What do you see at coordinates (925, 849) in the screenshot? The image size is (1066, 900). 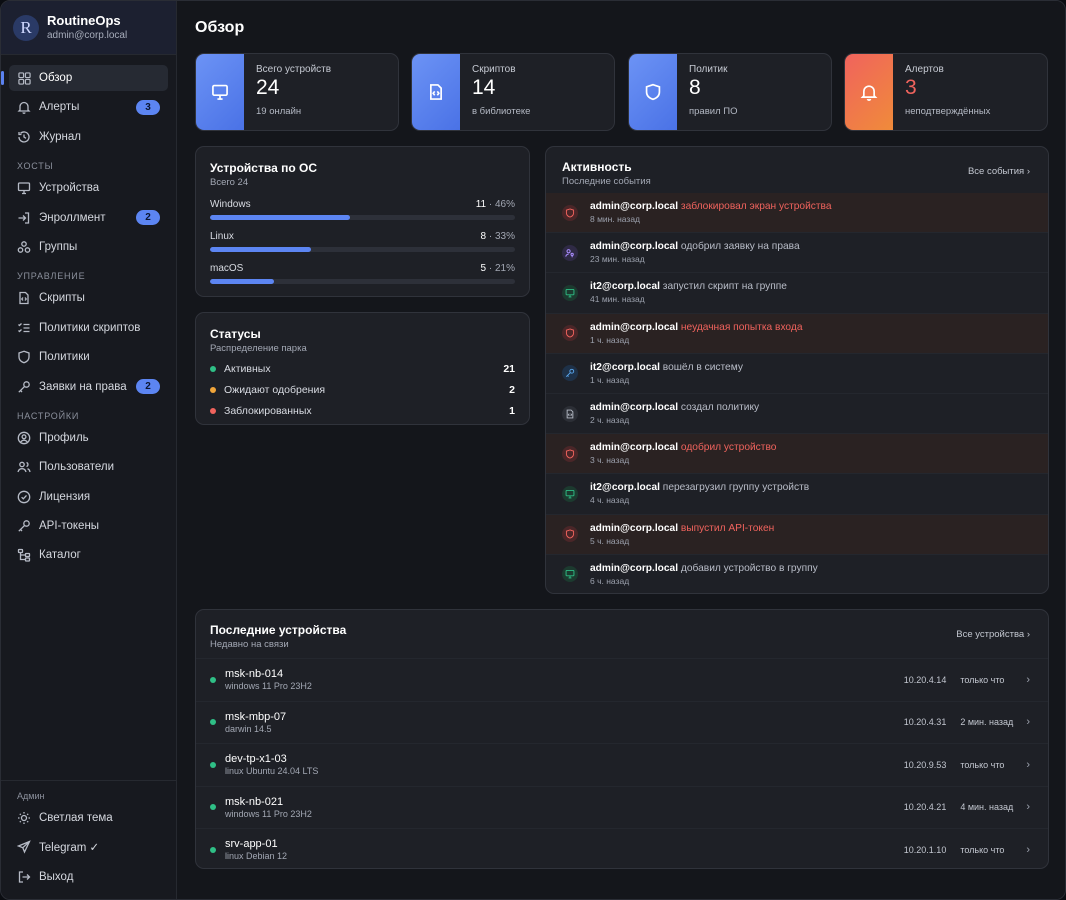 I see `device-ip: 10.20.1.10` at bounding box center [925, 849].